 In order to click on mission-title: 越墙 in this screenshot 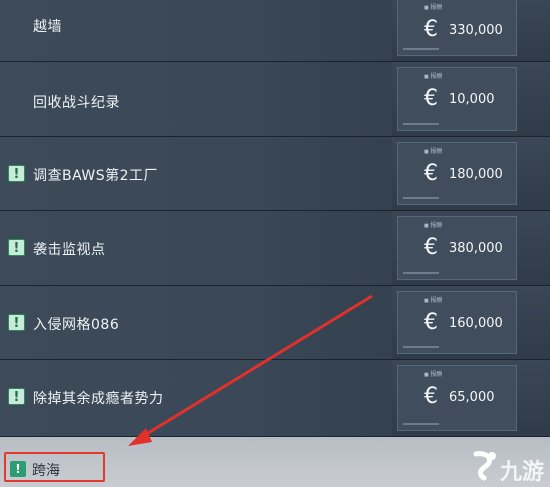, I will do `click(47, 27)`.